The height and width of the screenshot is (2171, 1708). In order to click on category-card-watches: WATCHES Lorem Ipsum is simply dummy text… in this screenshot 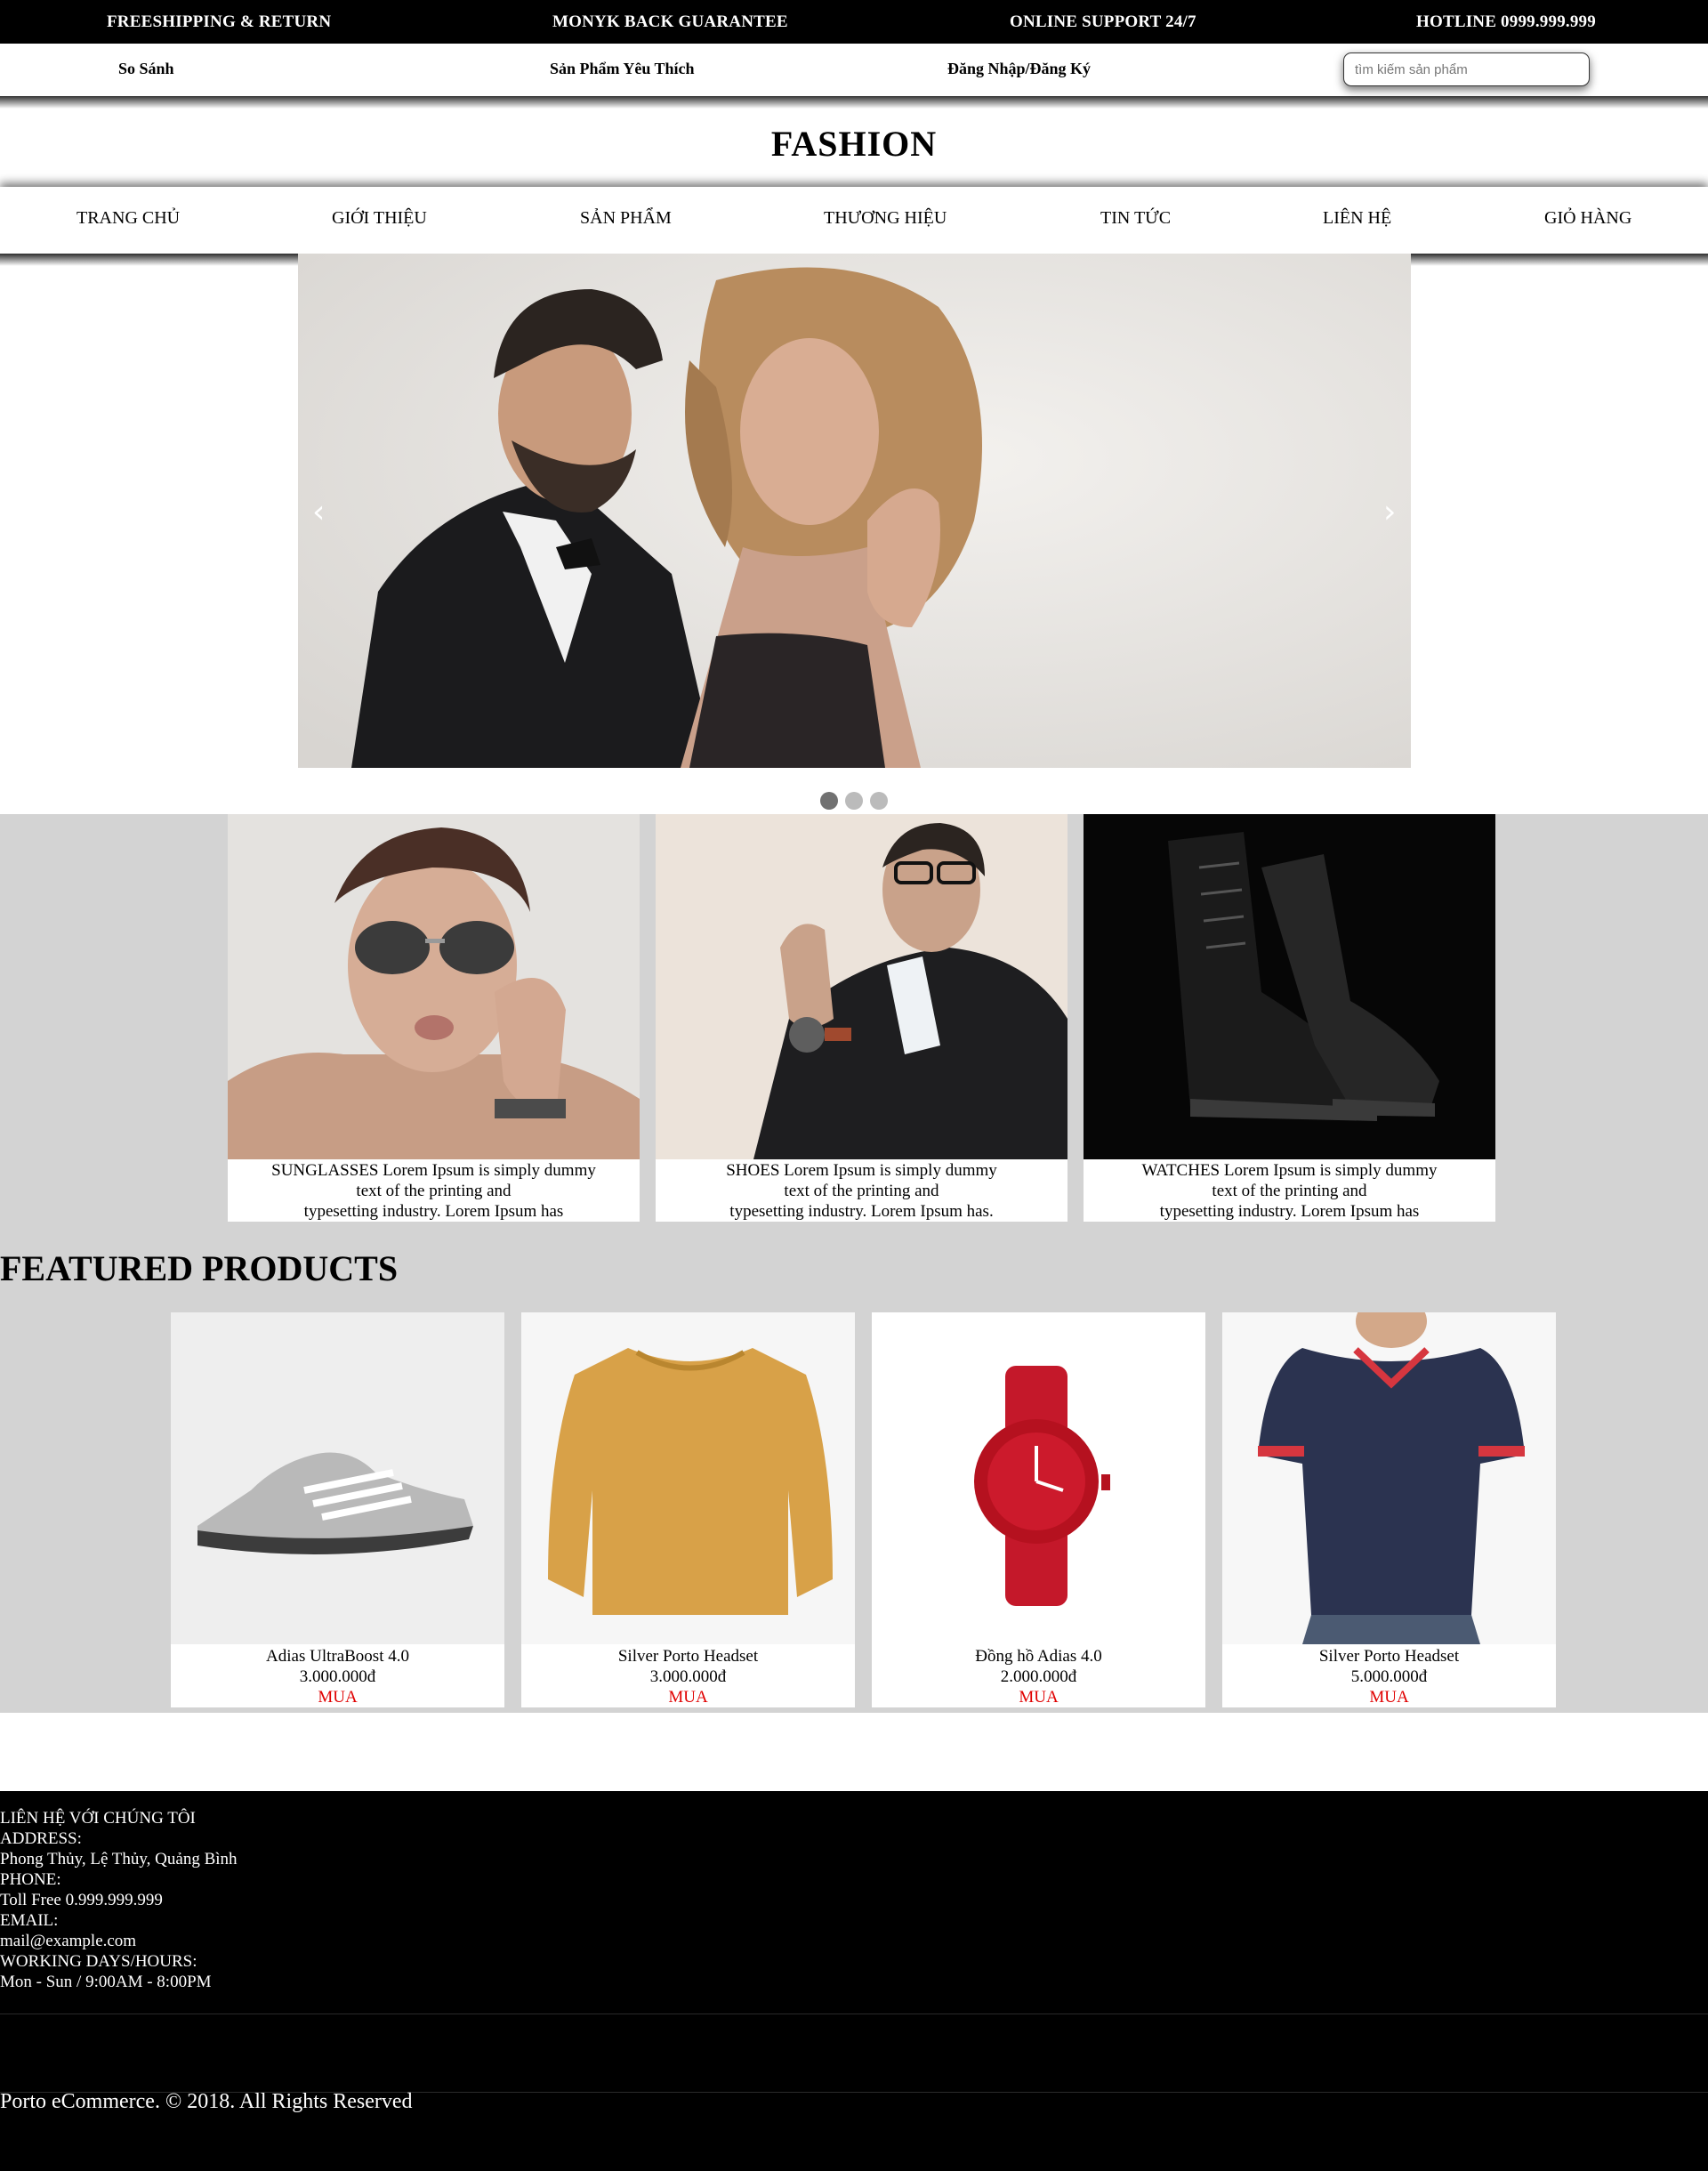, I will do `click(1289, 1018)`.